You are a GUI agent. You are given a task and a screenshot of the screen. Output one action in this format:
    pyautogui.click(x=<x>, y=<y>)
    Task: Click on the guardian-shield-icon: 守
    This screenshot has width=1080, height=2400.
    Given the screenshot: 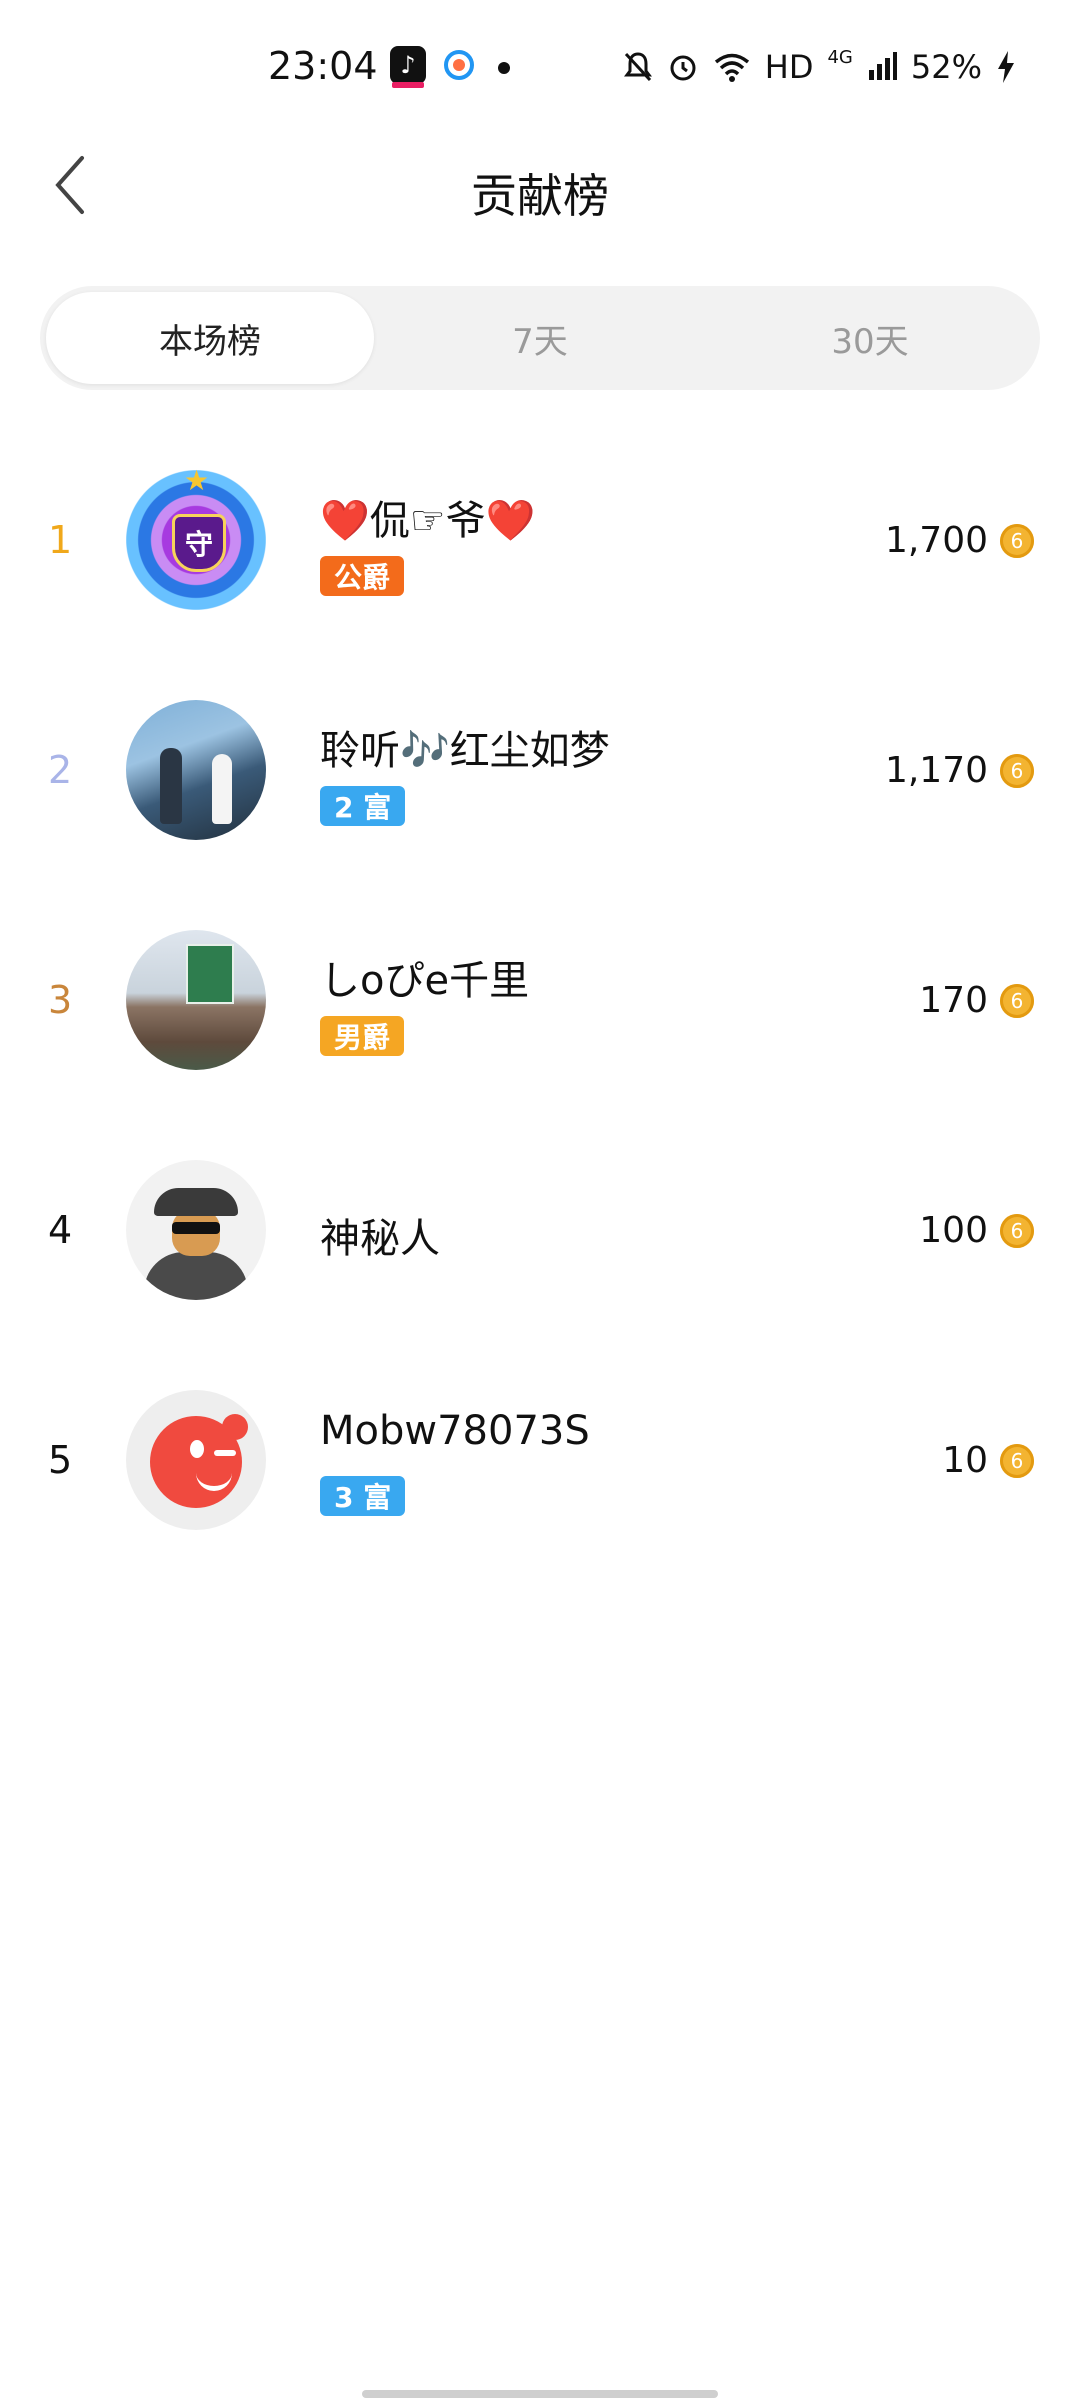 What is the action you would take?
    pyautogui.click(x=199, y=543)
    